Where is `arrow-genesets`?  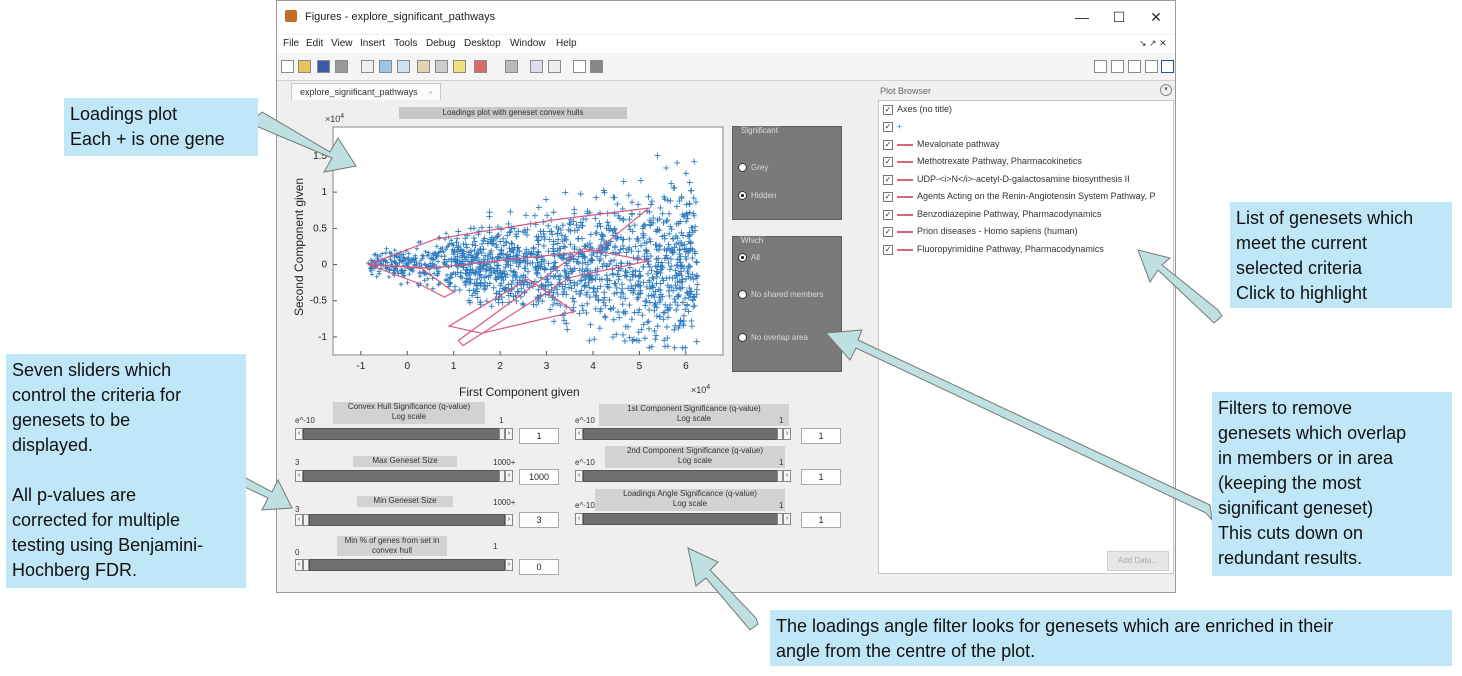
arrow-genesets is located at coordinates (1180, 286).